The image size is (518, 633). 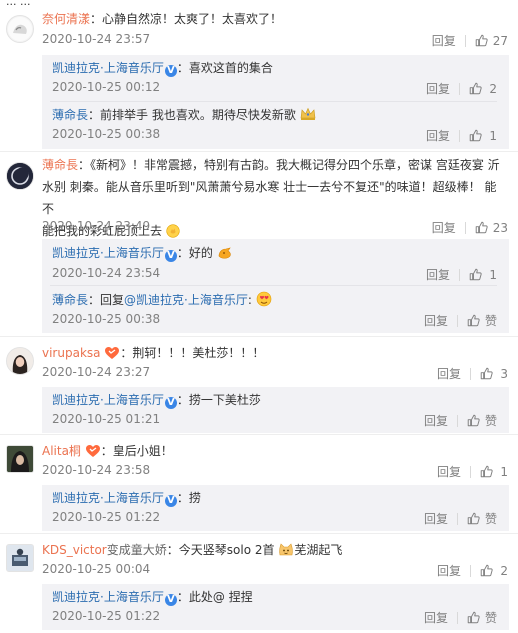 I want to click on comment-time: 2020-10-24 23:27, so click(x=96, y=372).